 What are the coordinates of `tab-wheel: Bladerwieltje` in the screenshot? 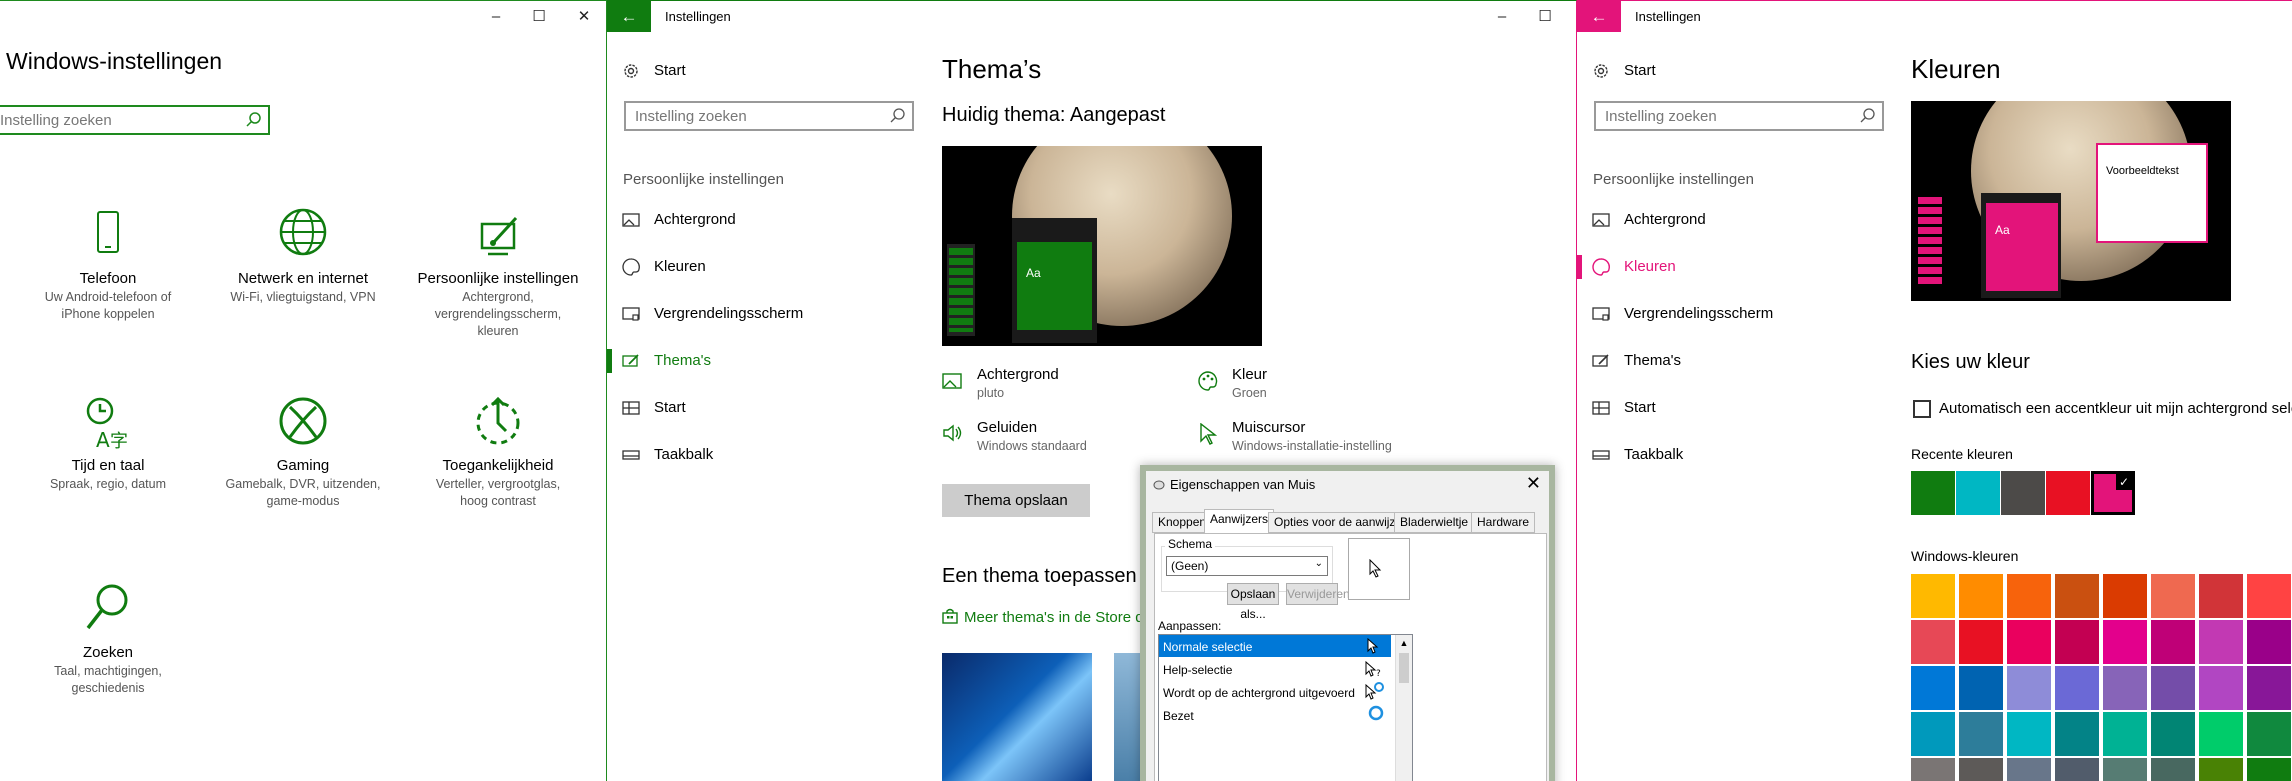 It's located at (1434, 522).